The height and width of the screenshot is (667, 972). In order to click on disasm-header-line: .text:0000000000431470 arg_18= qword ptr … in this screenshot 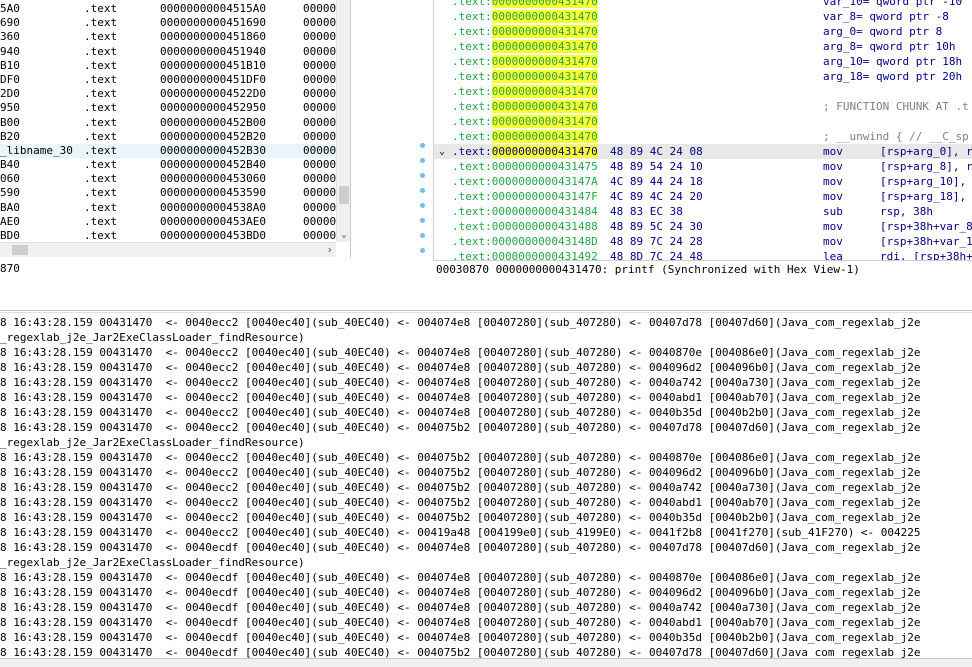, I will do `click(703, 76)`.